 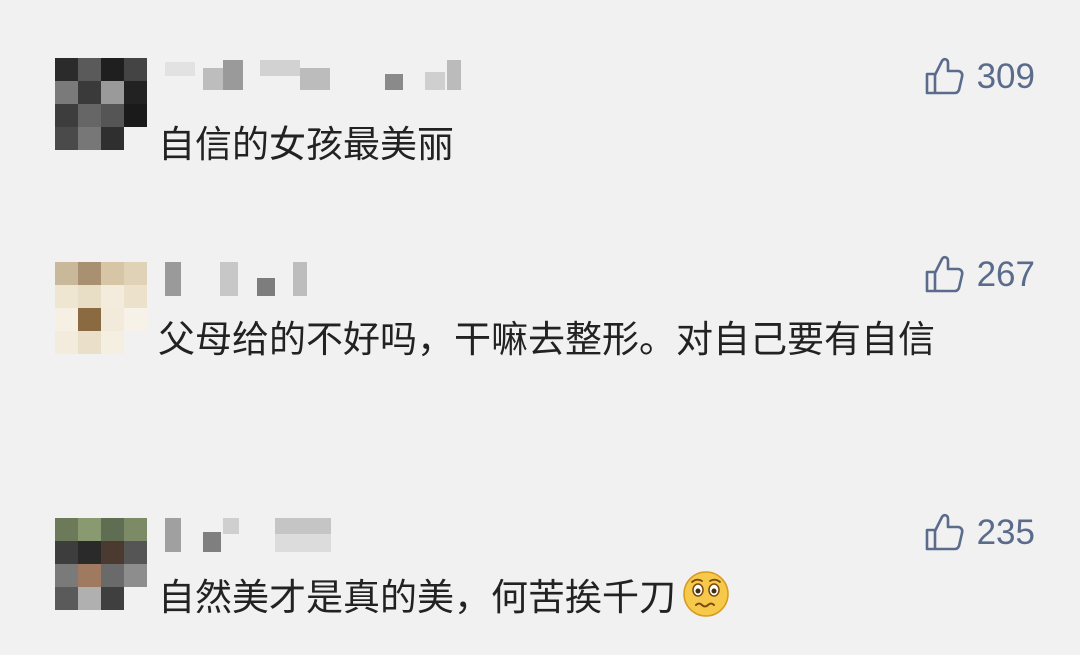 What do you see at coordinates (417, 597) in the screenshot?
I see `comment-text-content: 自然美才是真的美，何苦挨千刀` at bounding box center [417, 597].